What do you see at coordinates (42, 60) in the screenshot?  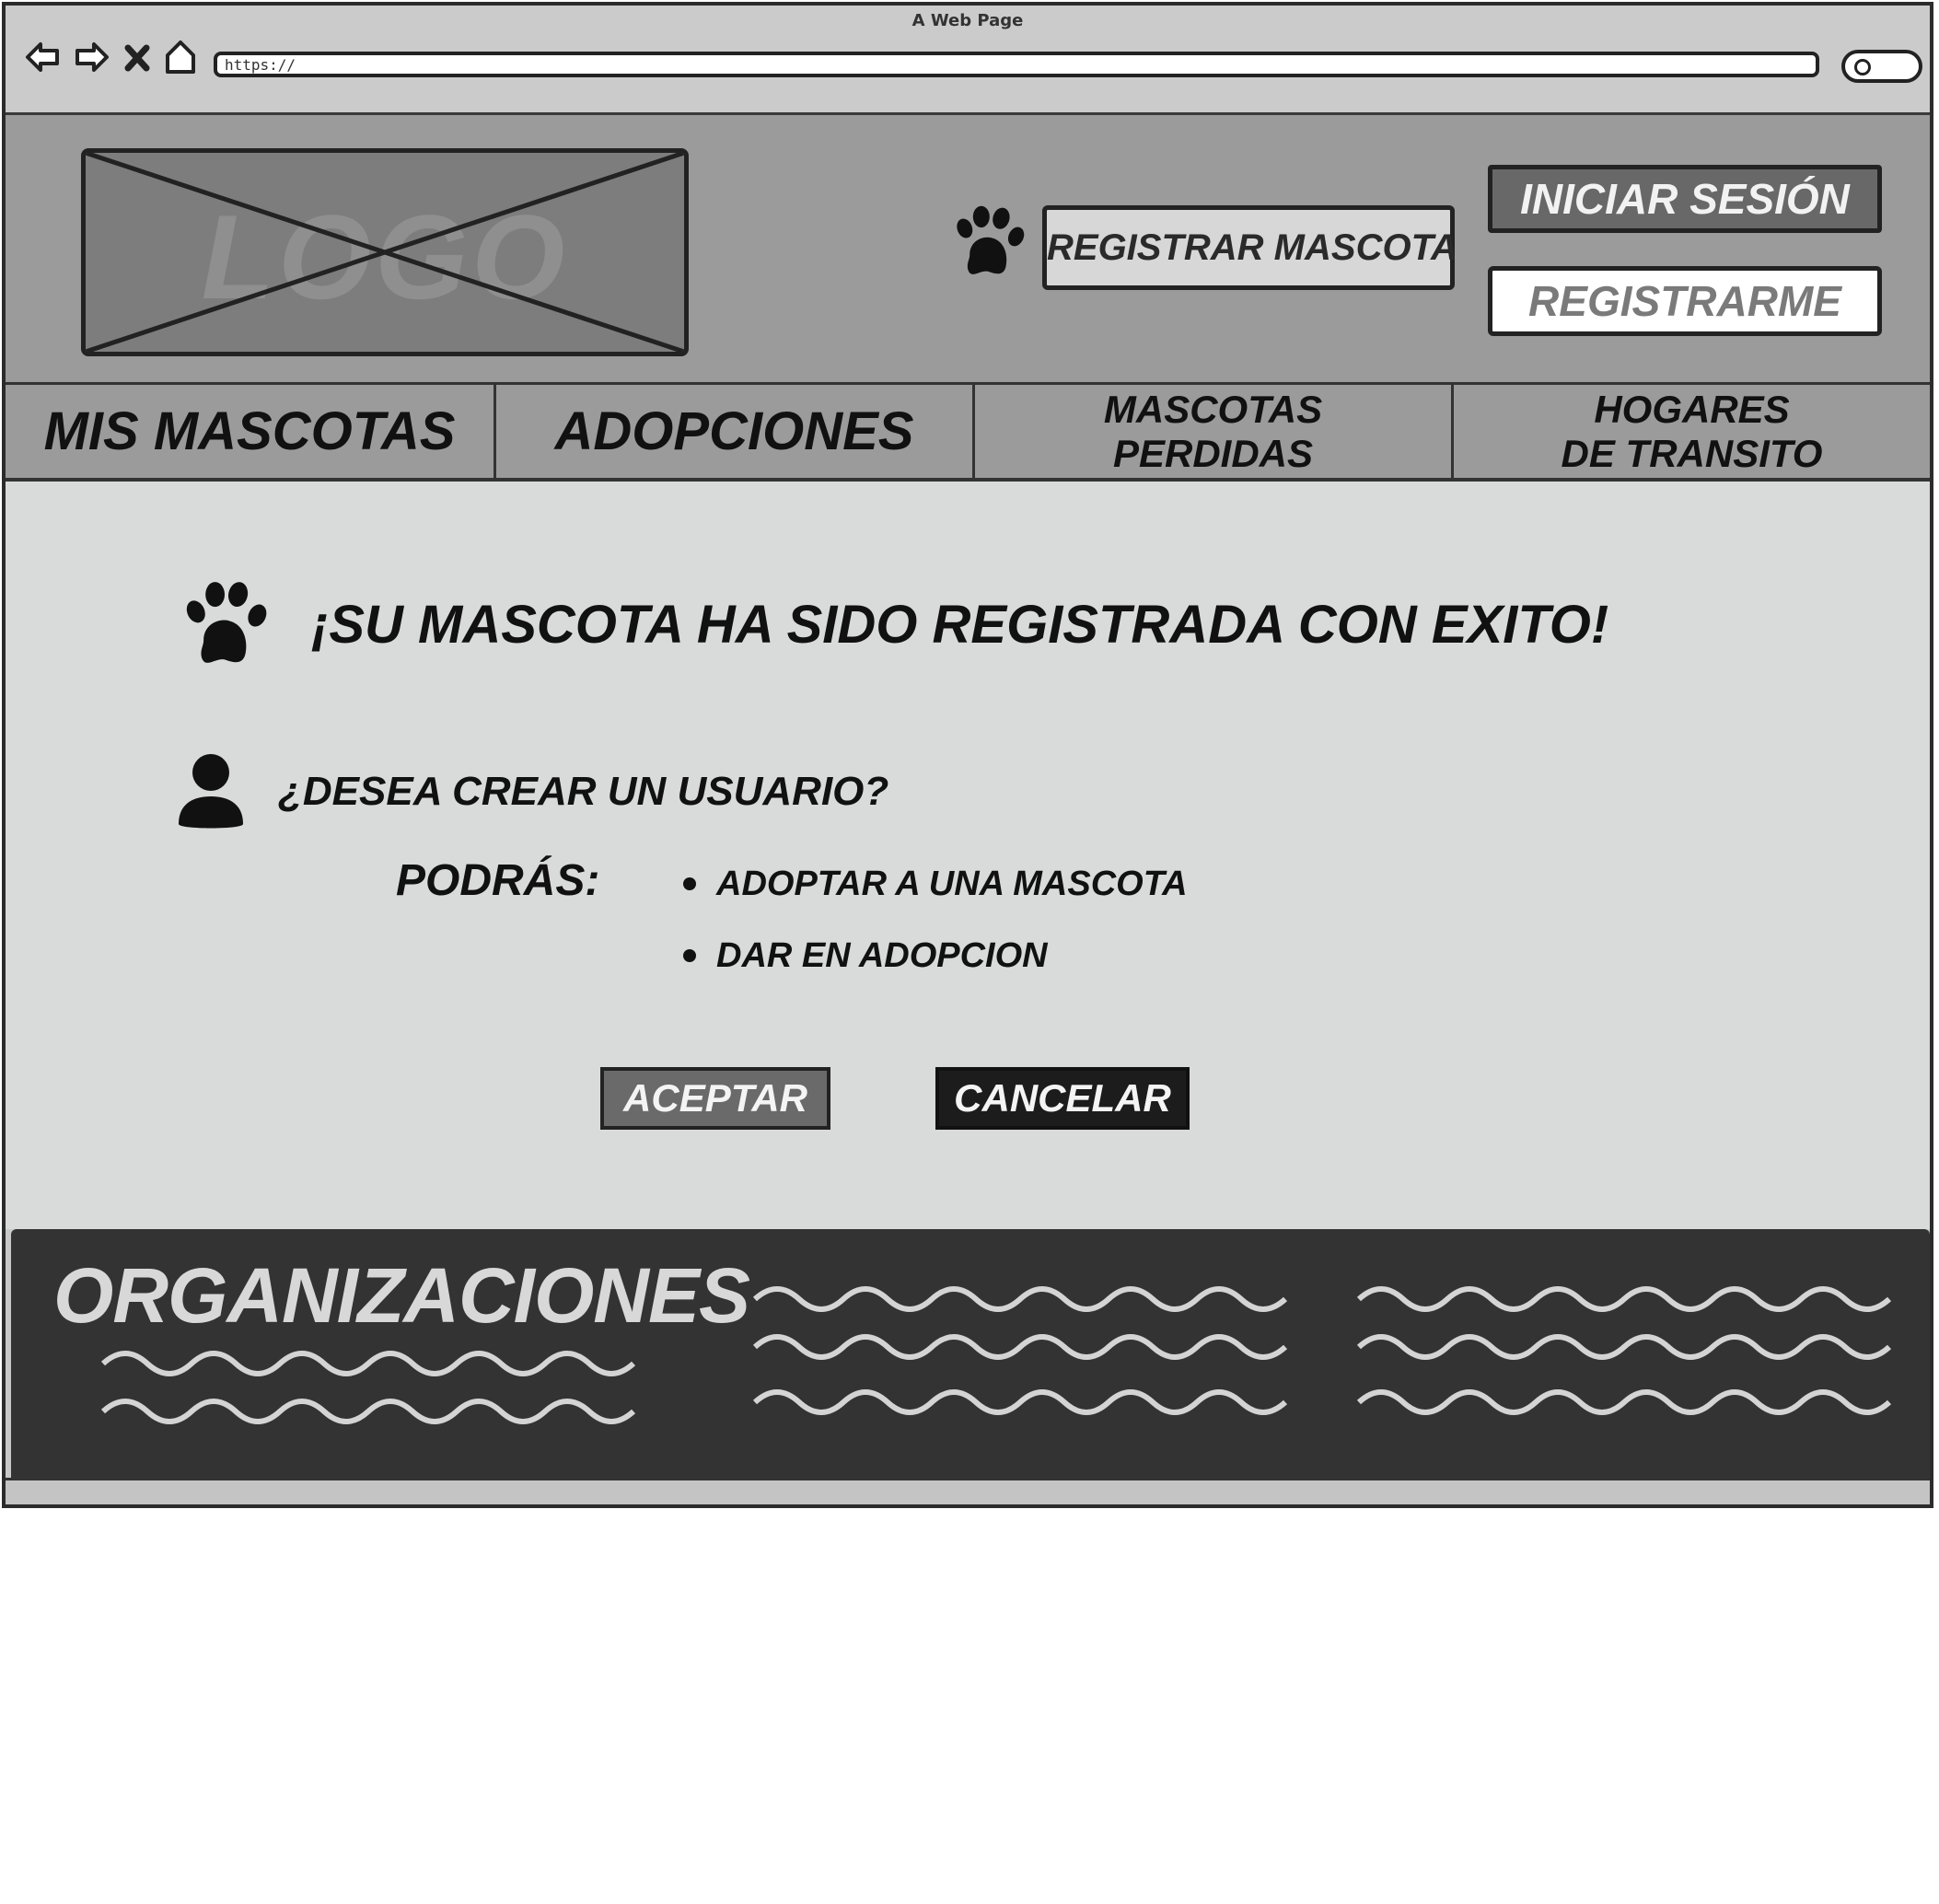 I see `back-icon` at bounding box center [42, 60].